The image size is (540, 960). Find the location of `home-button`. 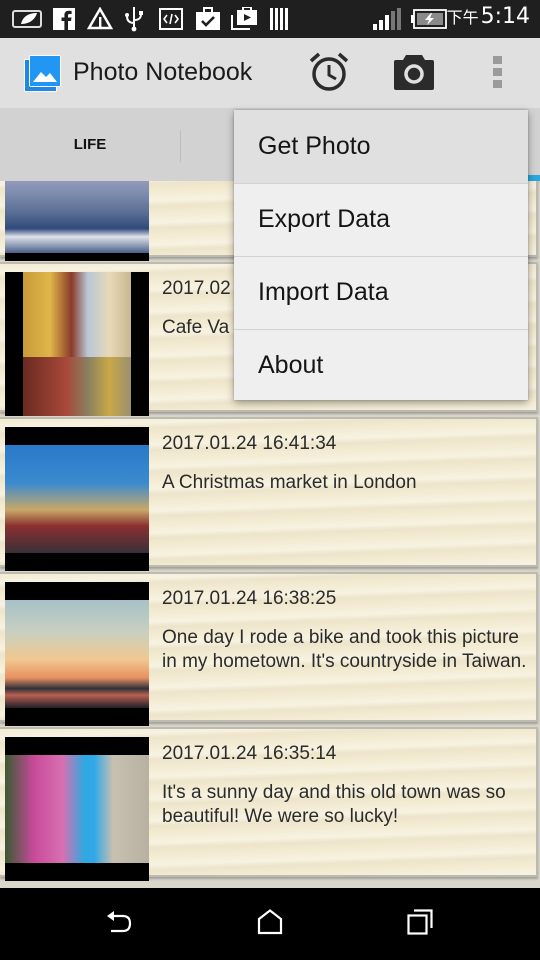

home-button is located at coordinates (270, 924).